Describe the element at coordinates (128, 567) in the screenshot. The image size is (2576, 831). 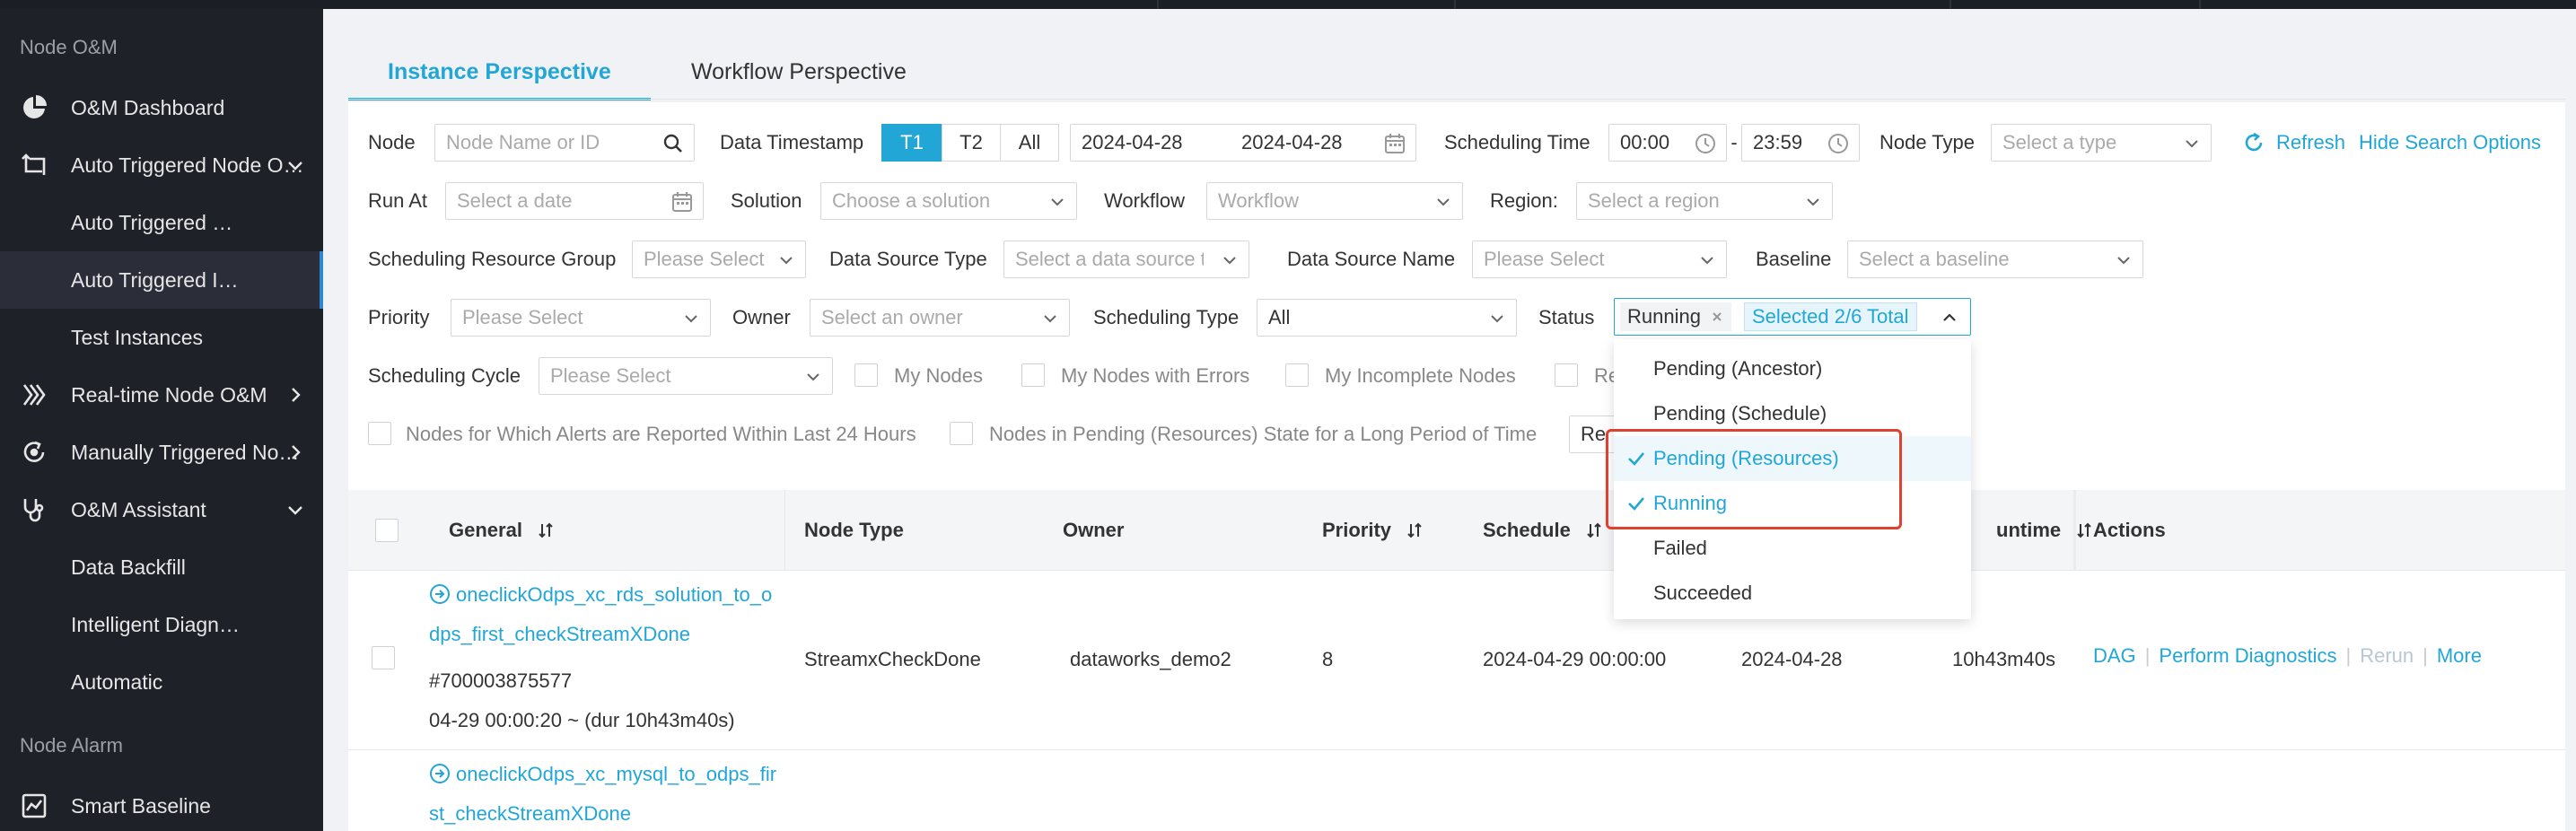
I see `sidebar-item-label: Data Backfill` at that location.